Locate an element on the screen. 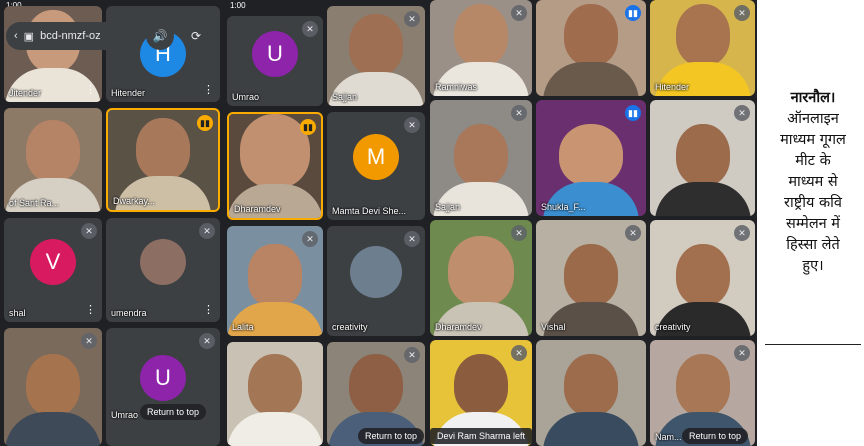  participant-name: Dharamdev is located at coordinates (257, 209).